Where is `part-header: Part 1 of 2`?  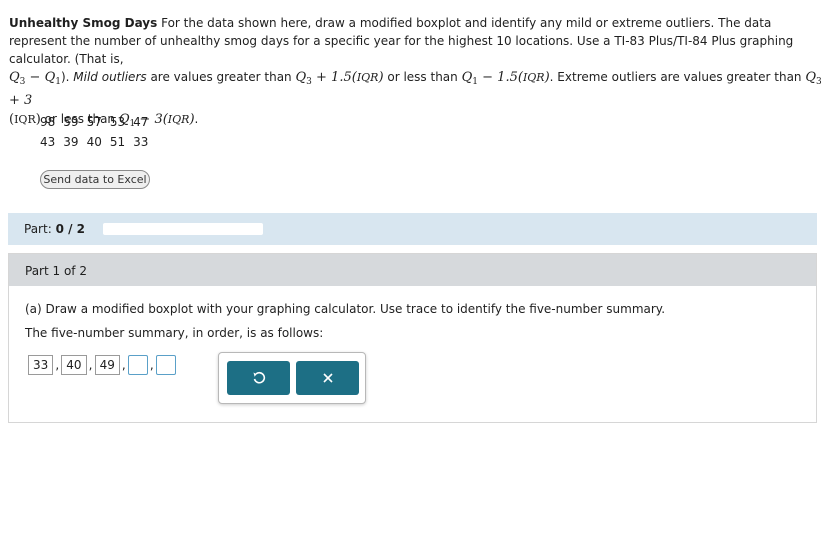
part-header: Part 1 of 2 is located at coordinates (56, 271).